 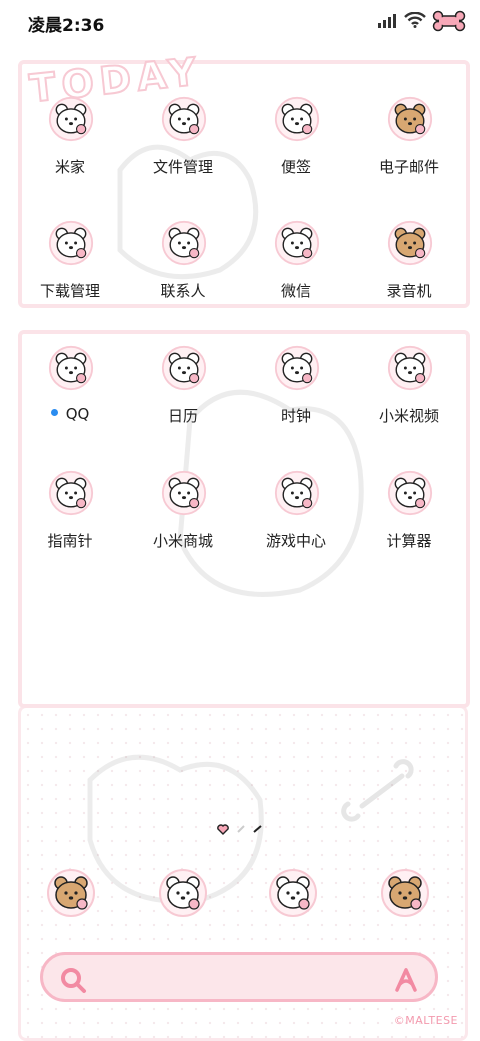 I want to click on app-12: 小米视频, so click(x=409, y=395).